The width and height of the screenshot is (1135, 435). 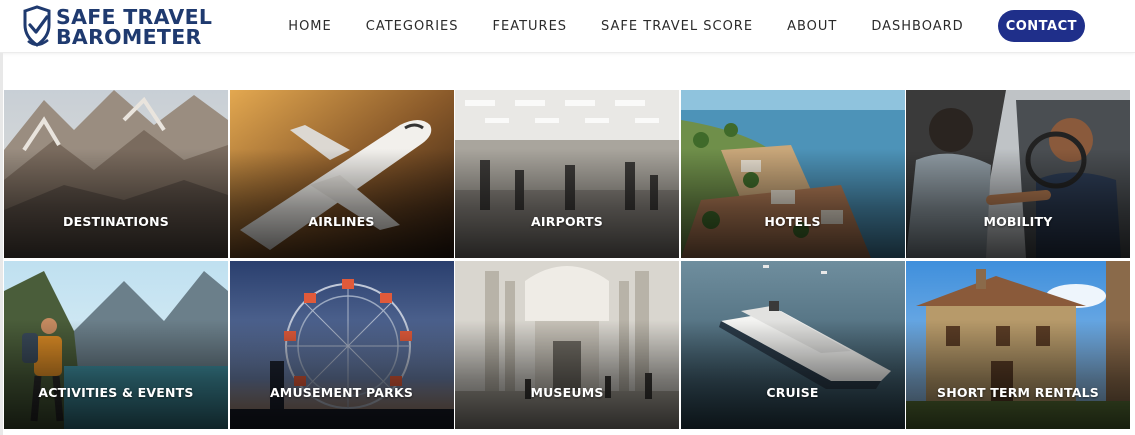 I want to click on category-label: AIRLINES, so click(x=341, y=221).